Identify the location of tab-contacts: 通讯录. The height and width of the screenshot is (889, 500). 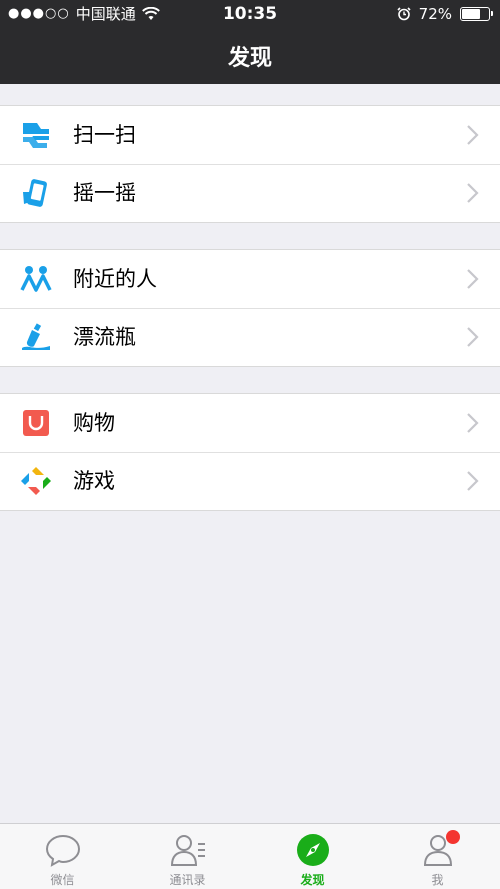
(187, 856).